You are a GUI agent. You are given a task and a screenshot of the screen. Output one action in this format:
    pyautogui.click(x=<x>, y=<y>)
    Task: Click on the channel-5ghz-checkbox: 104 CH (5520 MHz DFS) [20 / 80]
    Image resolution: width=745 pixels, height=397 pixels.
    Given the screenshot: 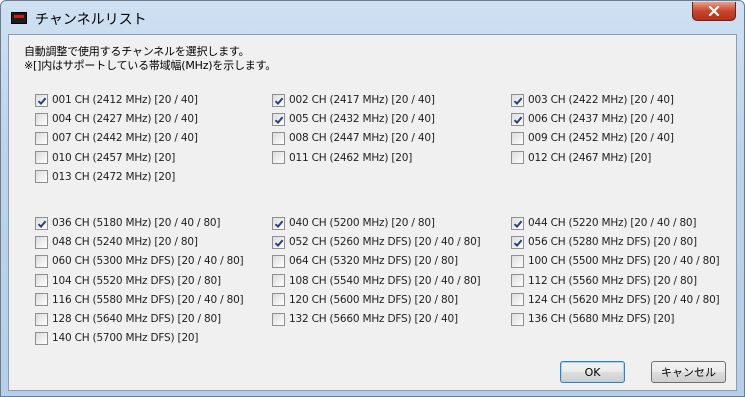 What is the action you would take?
    pyautogui.click(x=128, y=281)
    